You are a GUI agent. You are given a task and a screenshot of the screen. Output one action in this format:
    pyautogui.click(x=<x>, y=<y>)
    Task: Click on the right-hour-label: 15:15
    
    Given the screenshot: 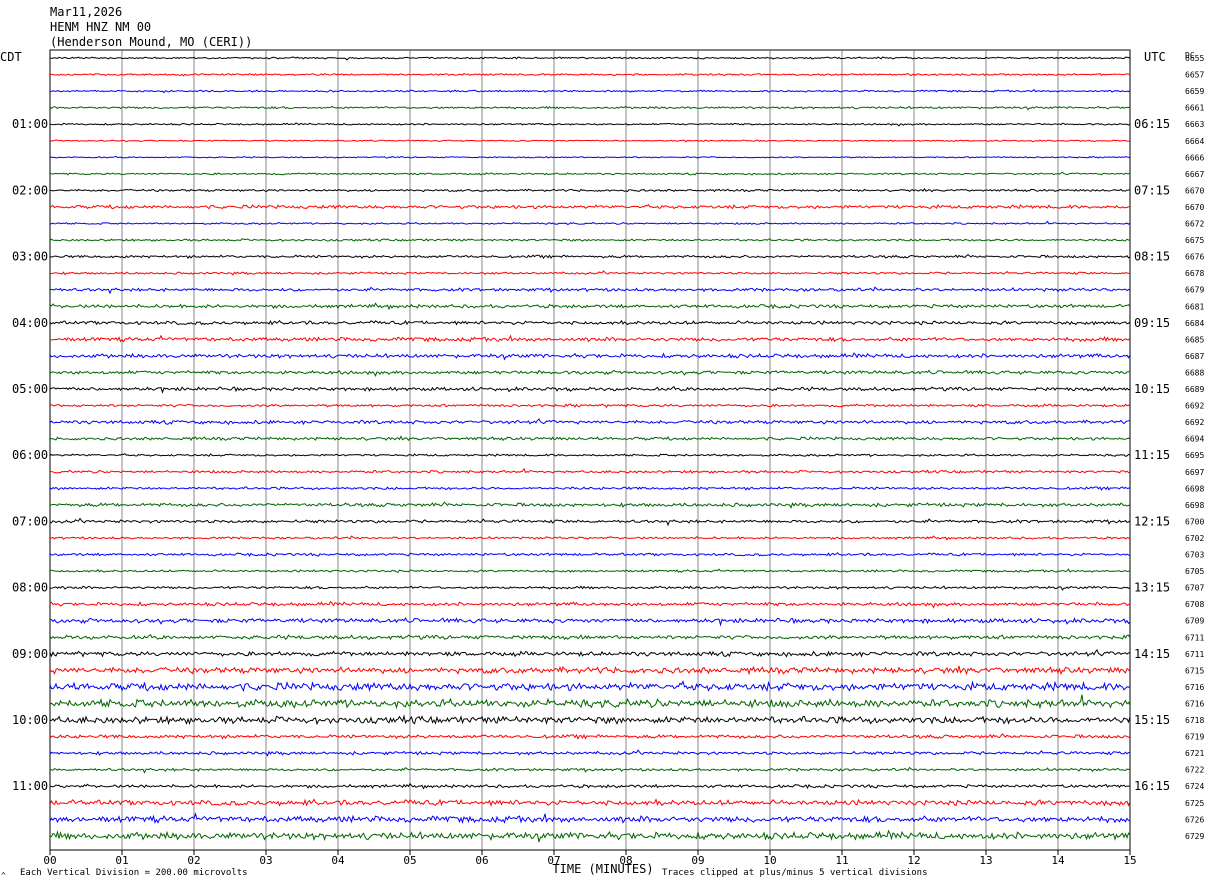 What is the action you would take?
    pyautogui.click(x=1152, y=720)
    